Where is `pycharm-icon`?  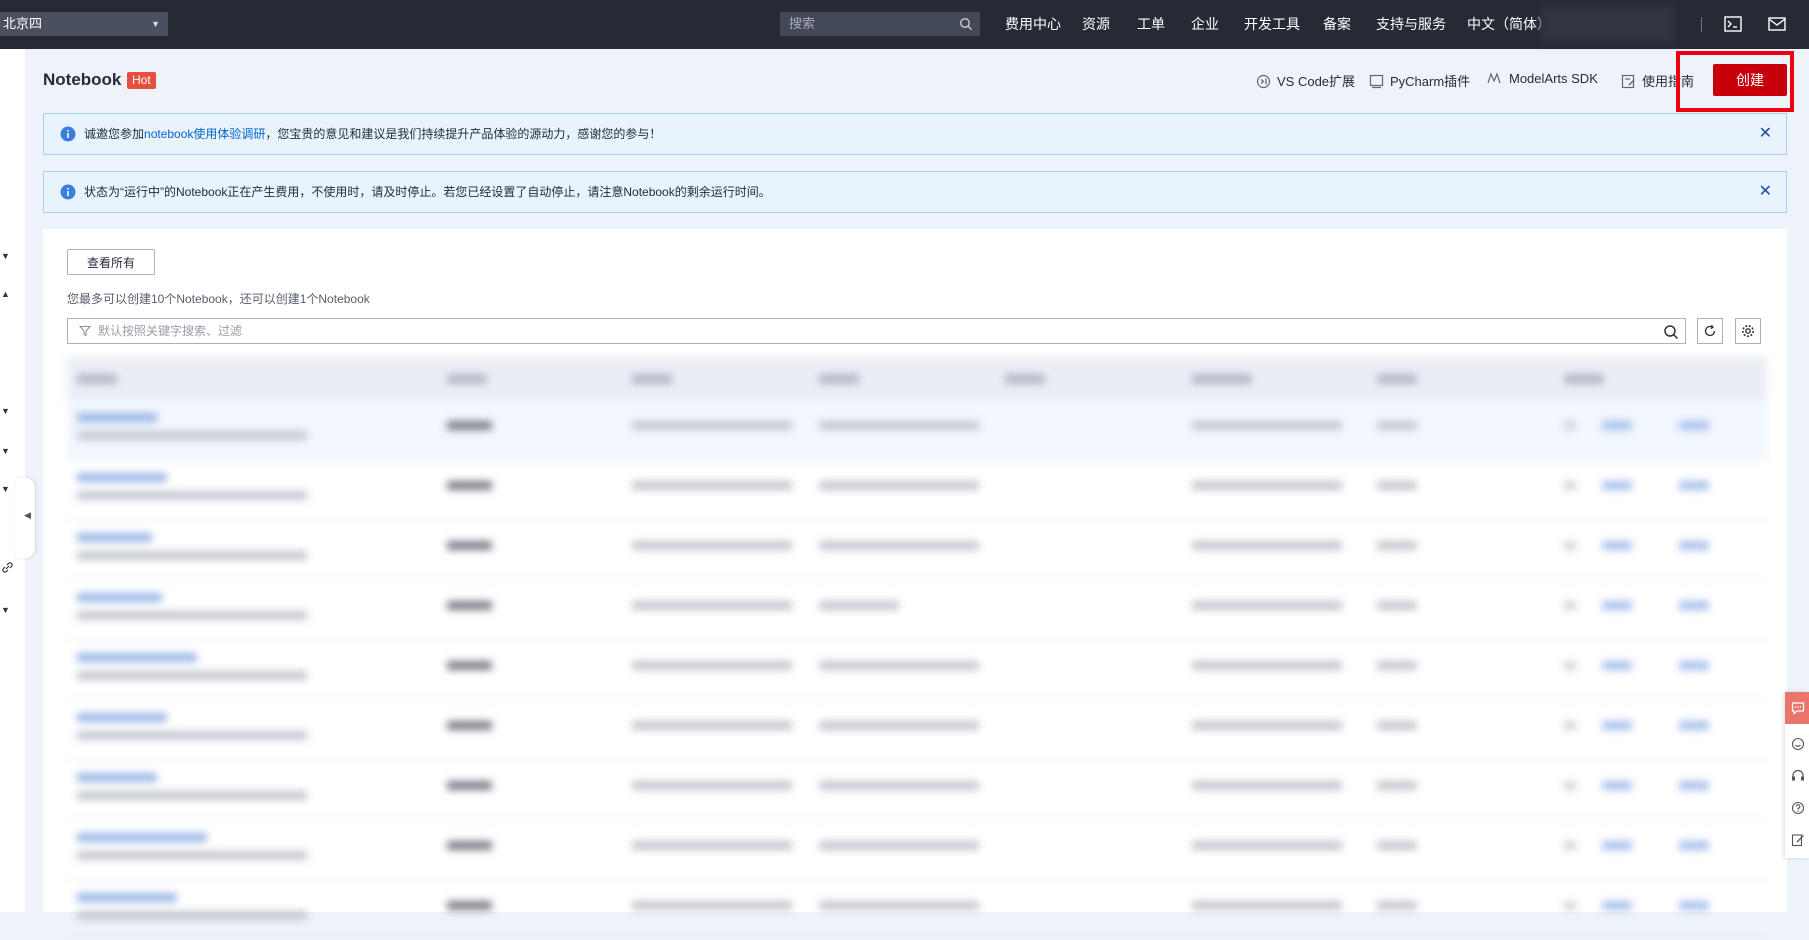 pycharm-icon is located at coordinates (1376, 81).